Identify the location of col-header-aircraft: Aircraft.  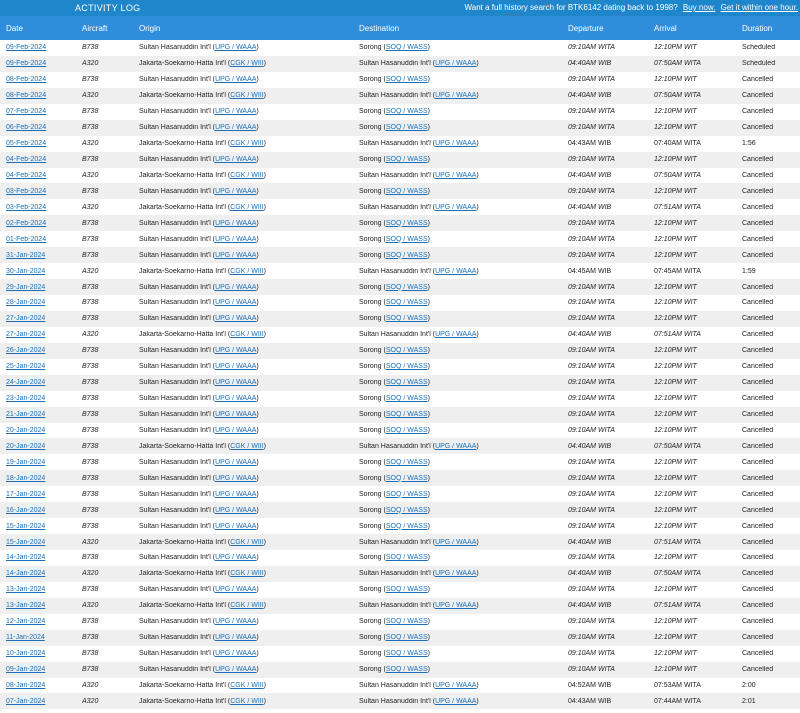
(110, 28).